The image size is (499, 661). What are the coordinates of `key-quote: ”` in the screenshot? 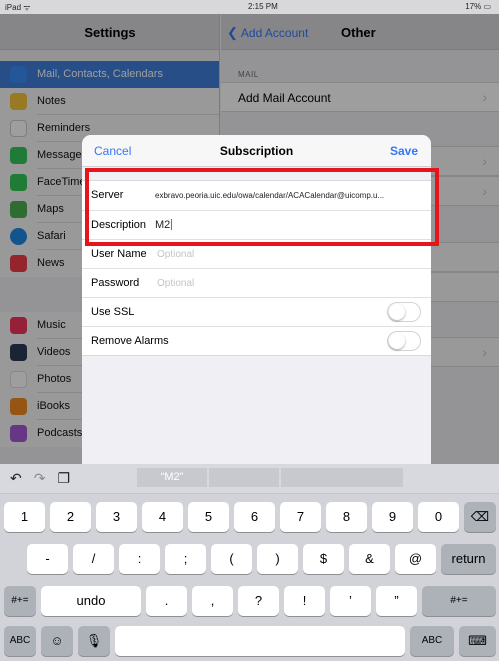 It's located at (396, 601).